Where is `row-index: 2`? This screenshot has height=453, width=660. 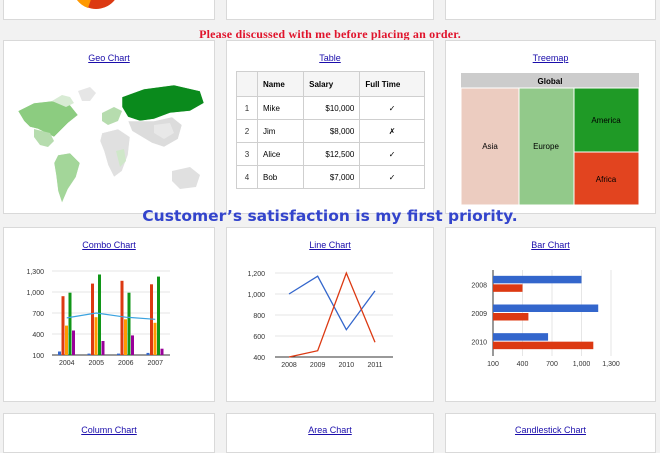
row-index: 2 is located at coordinates (247, 131).